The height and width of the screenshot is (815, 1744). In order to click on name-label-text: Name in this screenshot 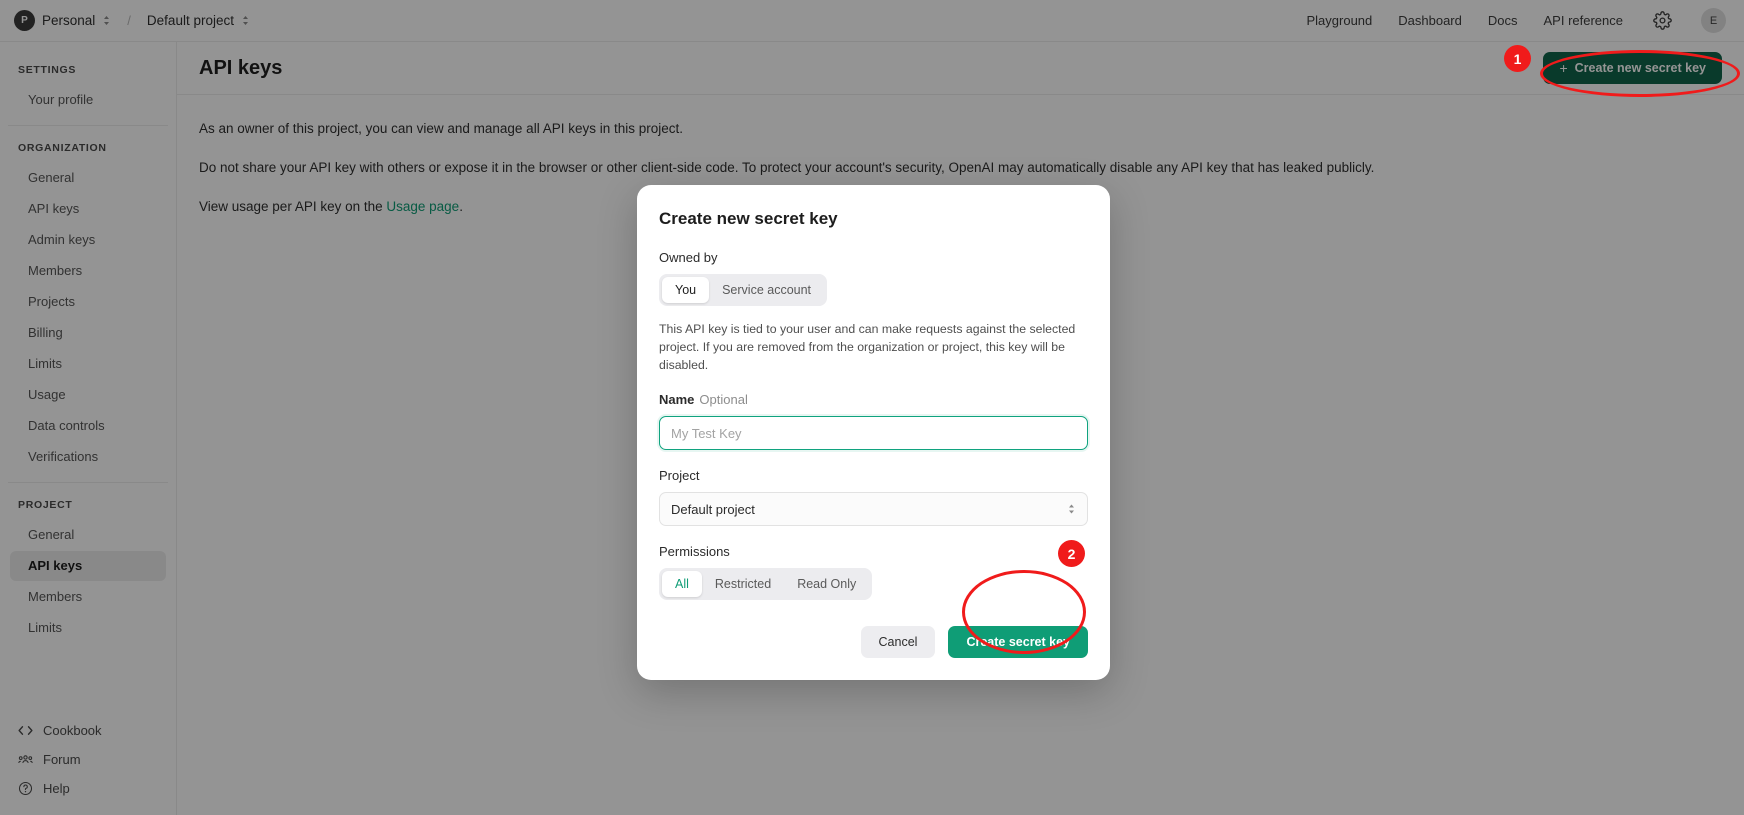, I will do `click(677, 399)`.